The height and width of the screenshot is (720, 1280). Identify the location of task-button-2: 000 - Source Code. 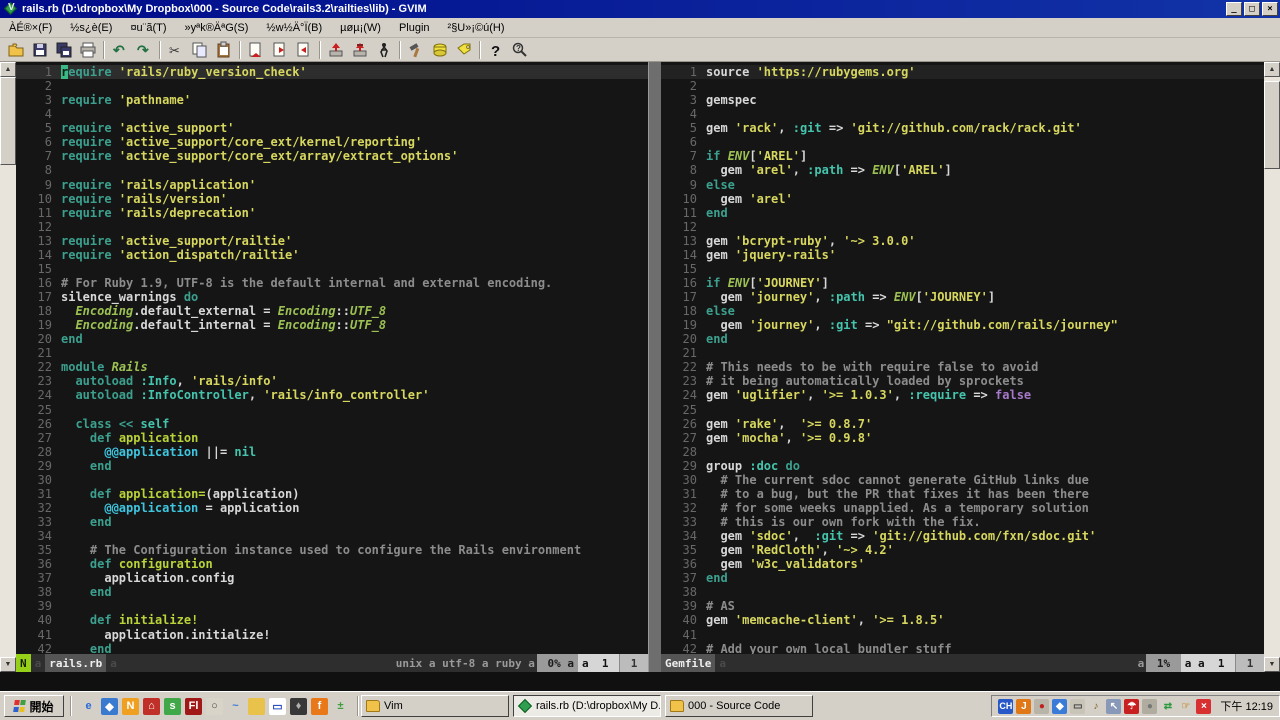
(739, 706).